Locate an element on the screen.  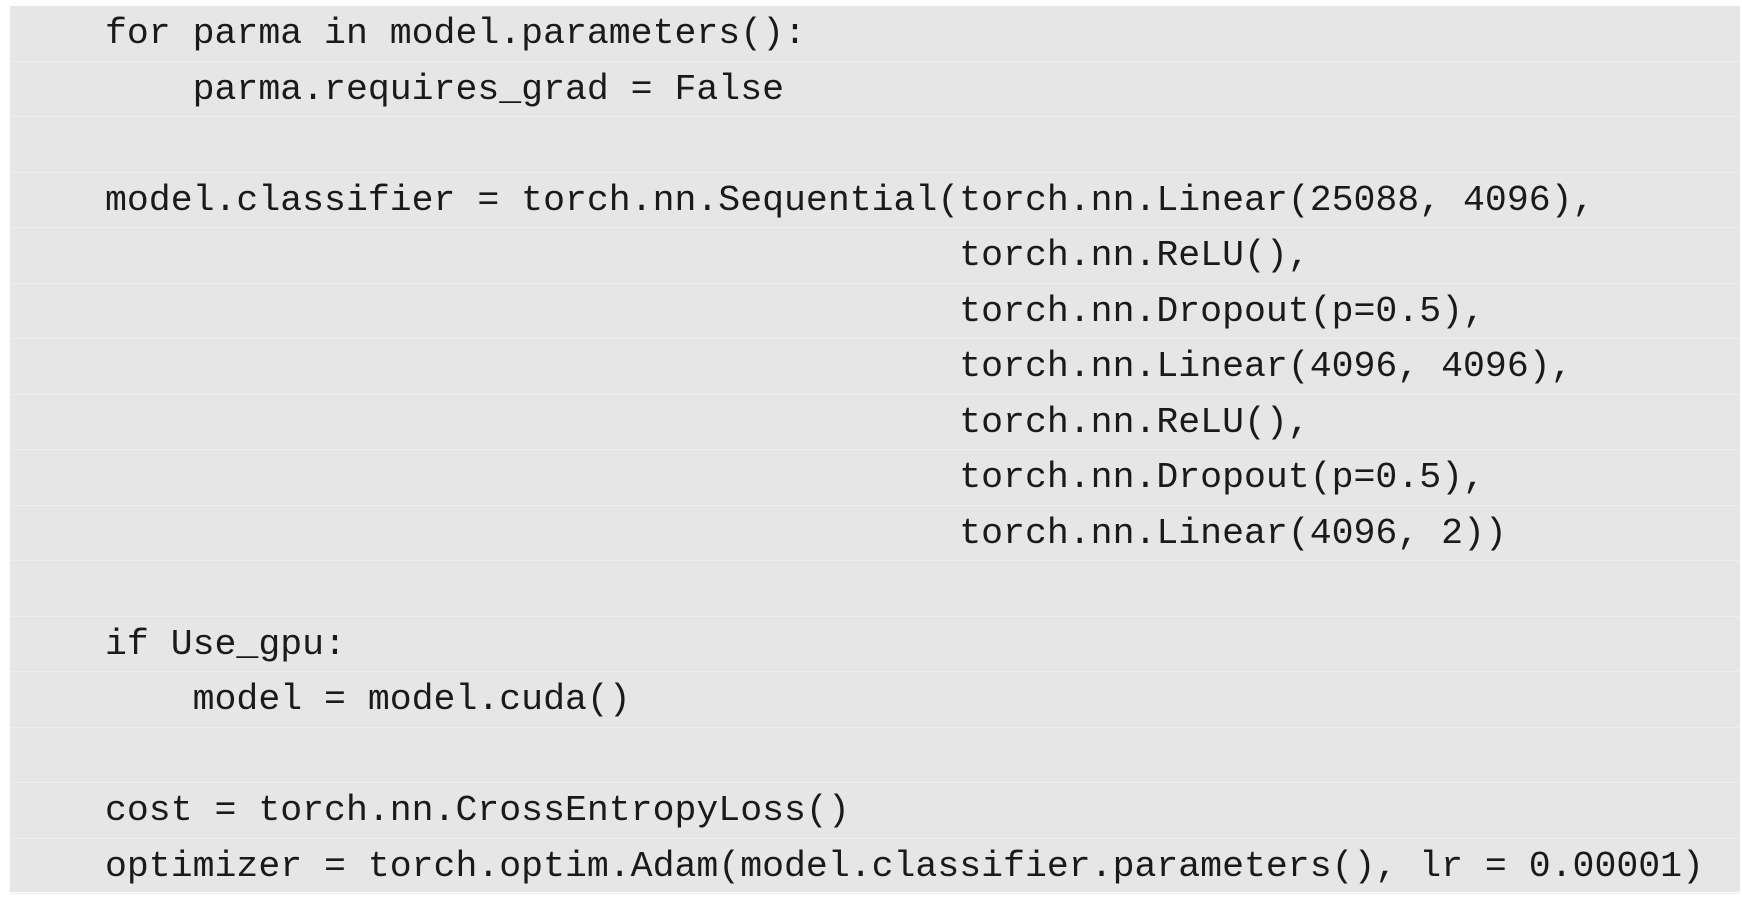
code-line: if Use_gpu: is located at coordinates (875, 644).